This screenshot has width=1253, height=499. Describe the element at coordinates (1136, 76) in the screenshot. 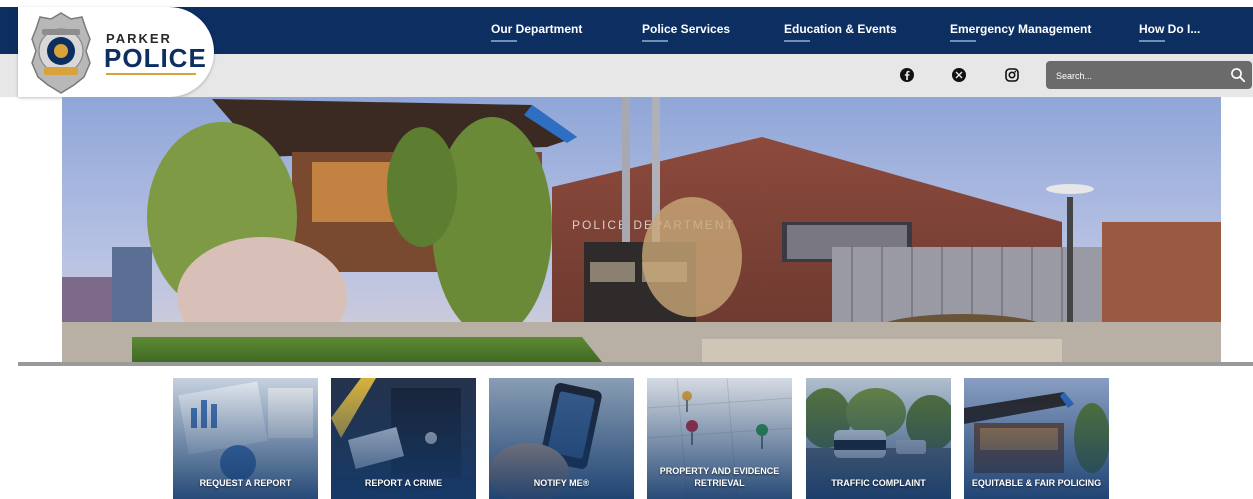

I see `search-input` at that location.